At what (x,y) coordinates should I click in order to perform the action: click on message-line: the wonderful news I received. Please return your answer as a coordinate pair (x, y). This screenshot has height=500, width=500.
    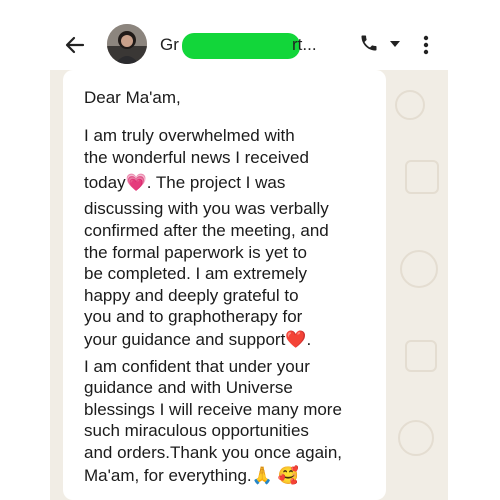
    Looking at the image, I should click on (196, 157).